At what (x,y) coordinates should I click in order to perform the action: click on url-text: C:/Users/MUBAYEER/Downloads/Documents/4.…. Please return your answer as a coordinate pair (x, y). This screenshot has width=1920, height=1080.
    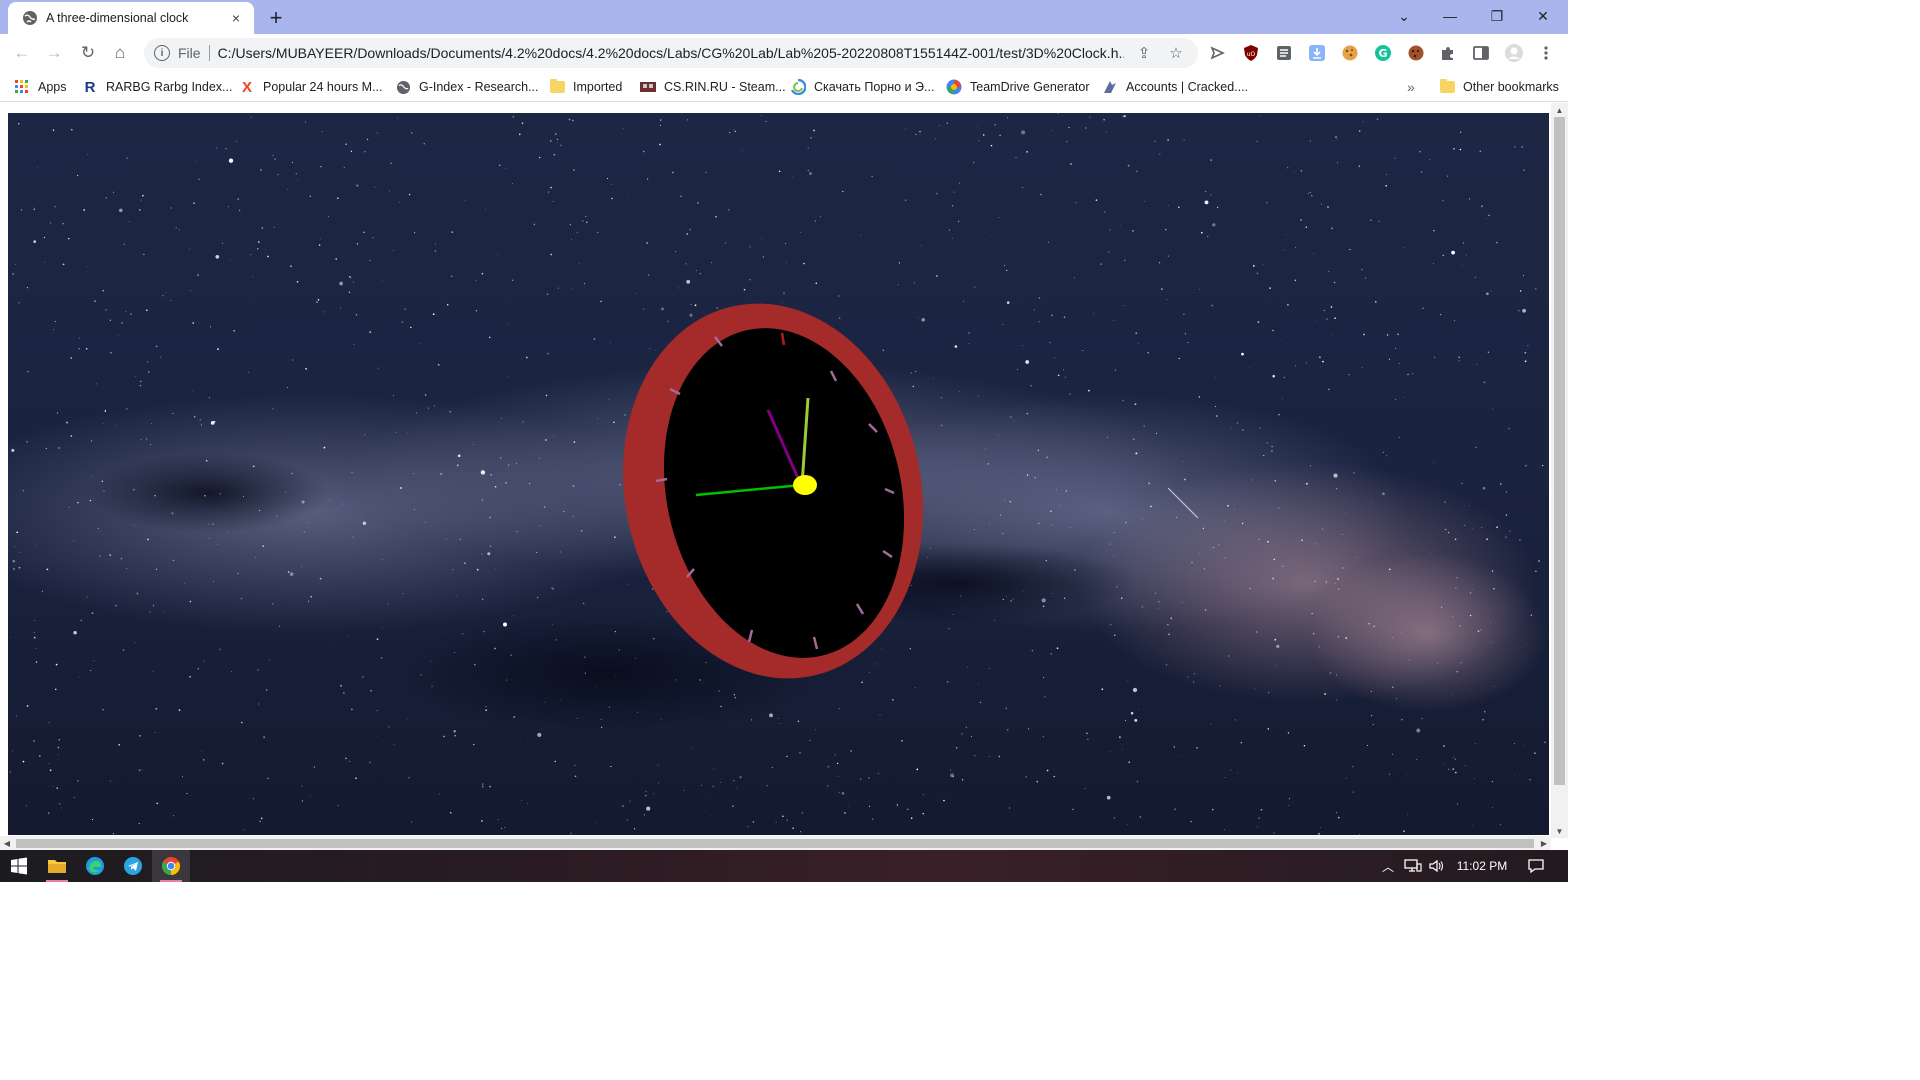
    Looking at the image, I should click on (671, 53).